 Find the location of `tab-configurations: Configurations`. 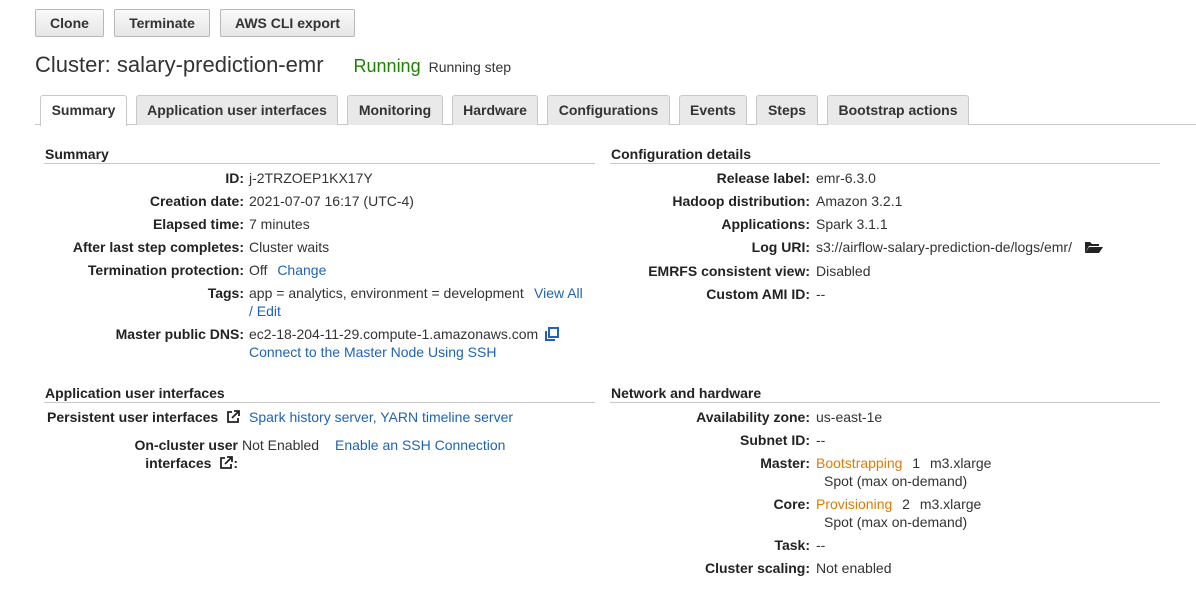

tab-configurations: Configurations is located at coordinates (608, 110).